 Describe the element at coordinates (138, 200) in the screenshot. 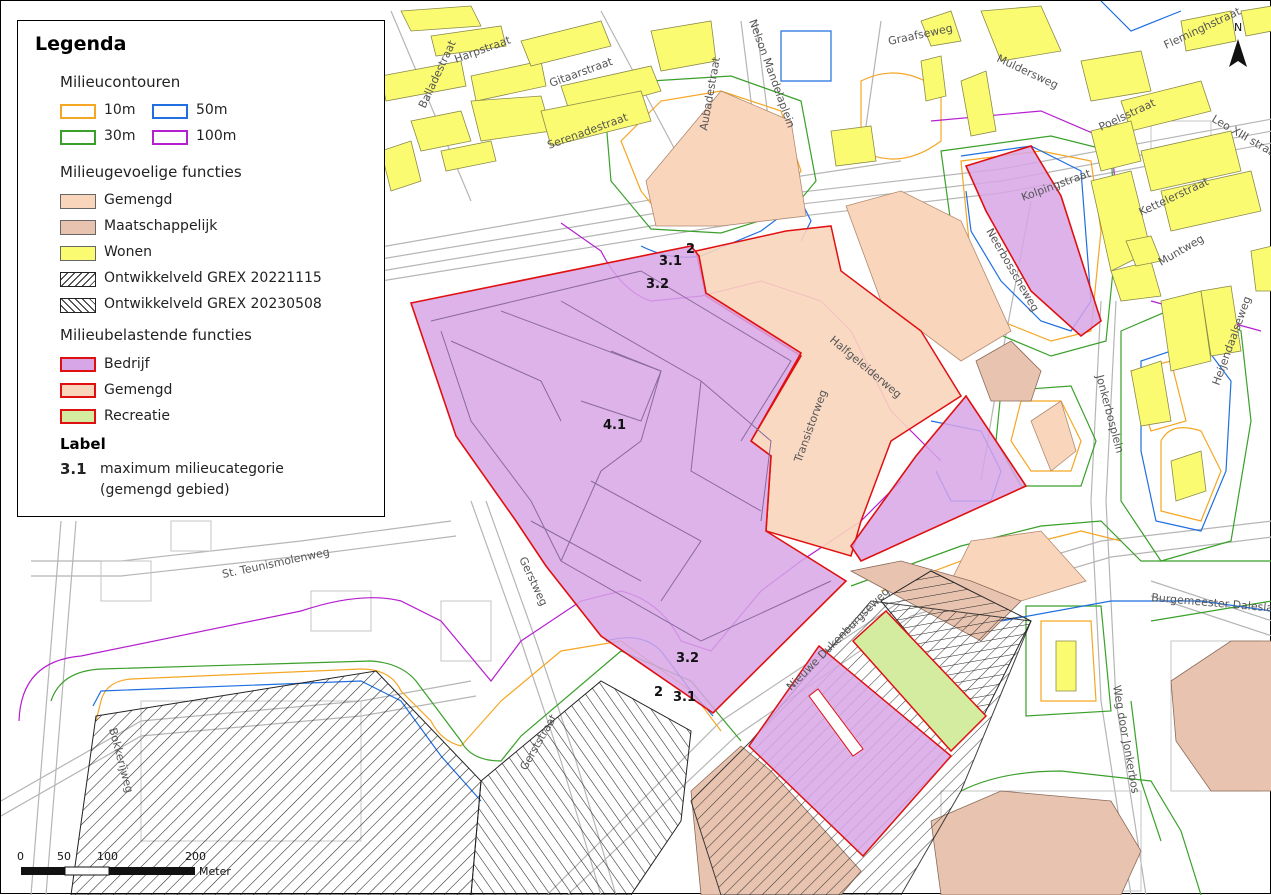

I see `legend-label-gemengd: Gemengd` at that location.